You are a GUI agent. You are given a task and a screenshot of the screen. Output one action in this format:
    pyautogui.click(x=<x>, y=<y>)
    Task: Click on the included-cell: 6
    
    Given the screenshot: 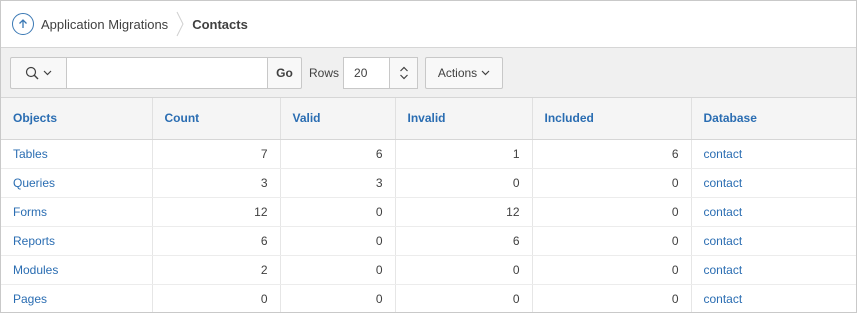 What is the action you would take?
    pyautogui.click(x=612, y=154)
    